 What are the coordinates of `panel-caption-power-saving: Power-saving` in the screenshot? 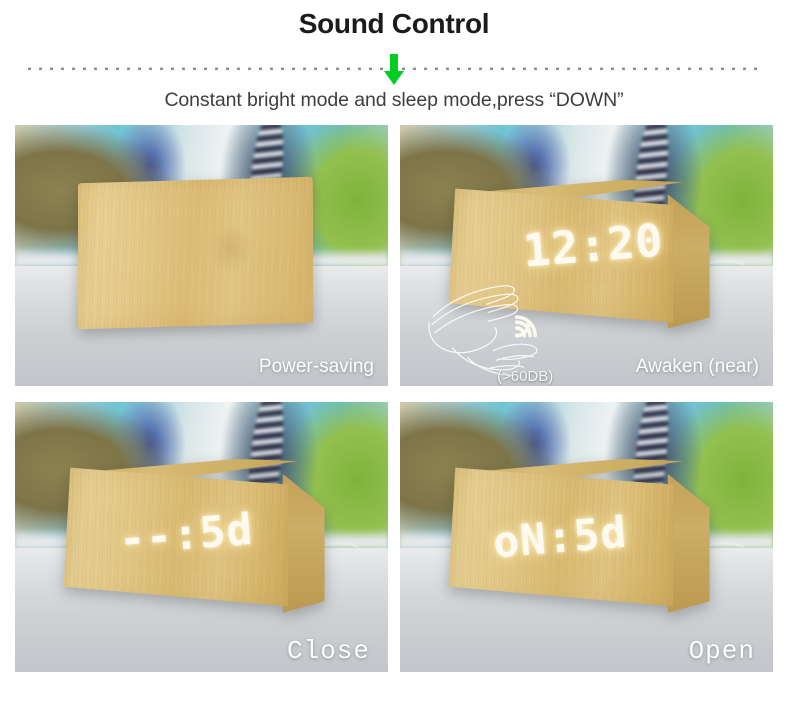 It's located at (316, 366).